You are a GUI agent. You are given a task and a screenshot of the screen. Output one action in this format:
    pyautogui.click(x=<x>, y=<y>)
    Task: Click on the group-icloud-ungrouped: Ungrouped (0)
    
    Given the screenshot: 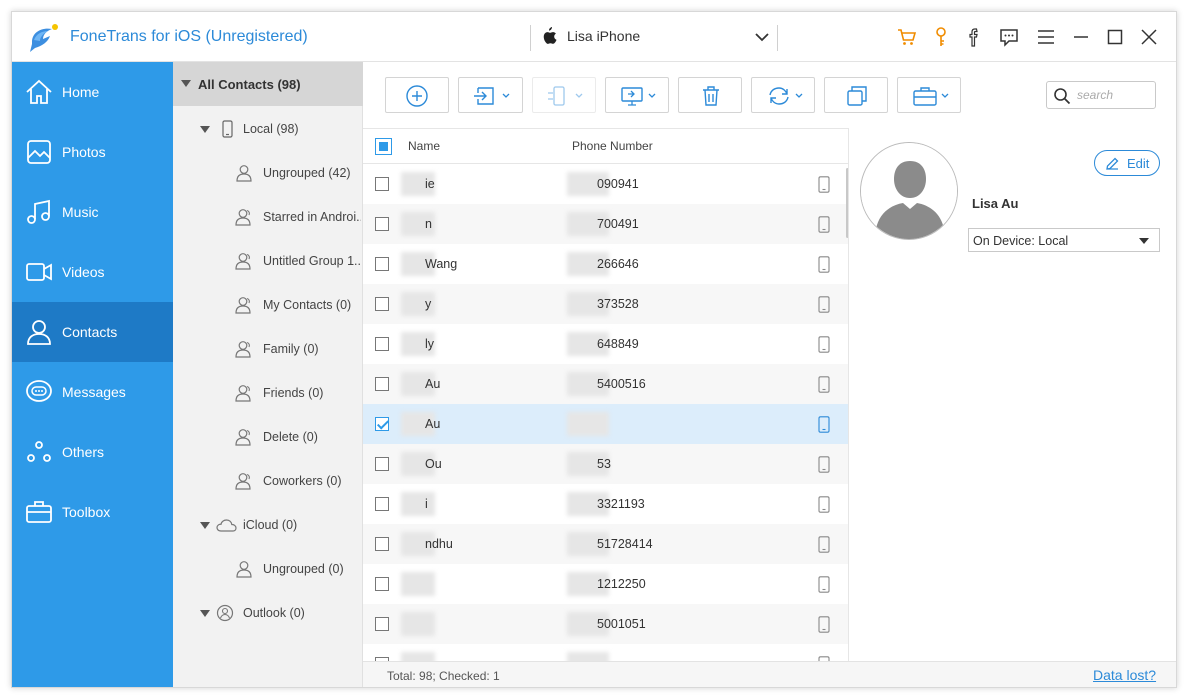 What is the action you would take?
    pyautogui.click(x=298, y=571)
    